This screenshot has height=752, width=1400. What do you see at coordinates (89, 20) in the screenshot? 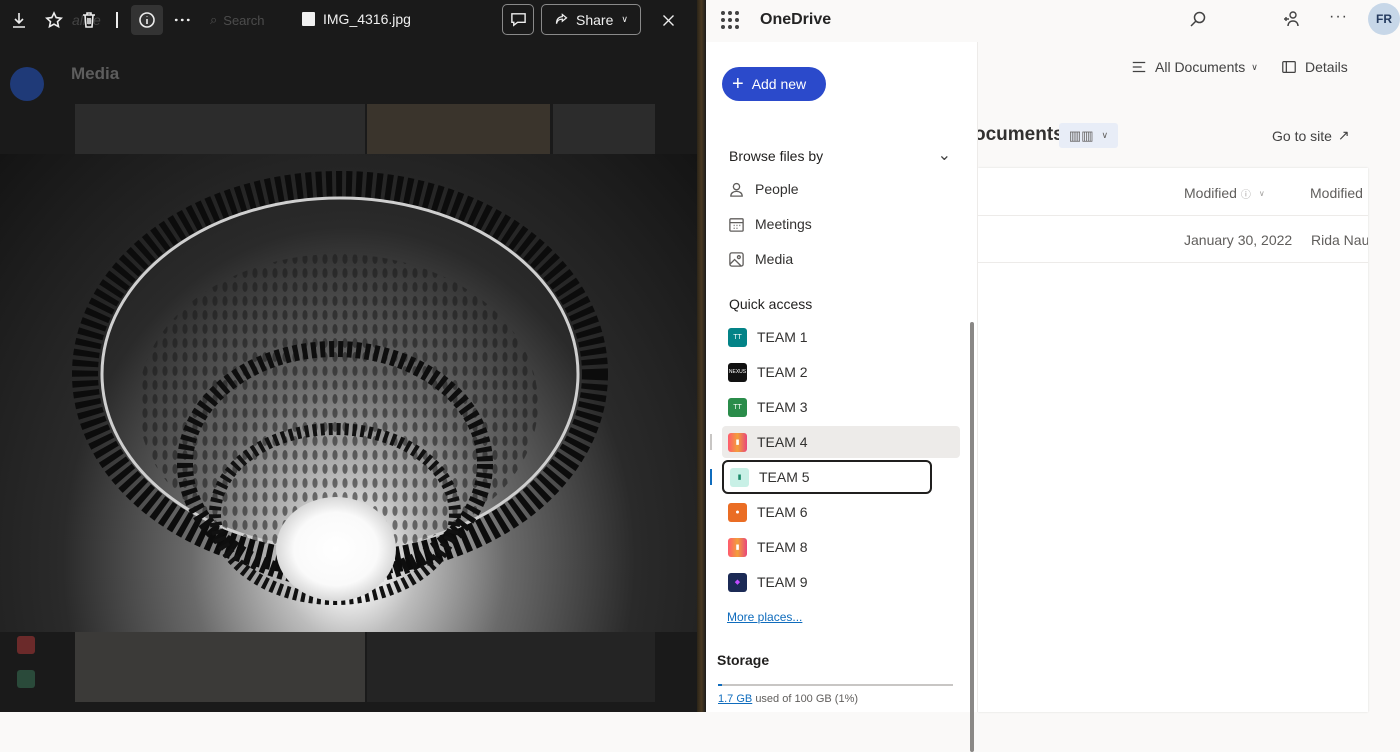
I see `trash-icon` at bounding box center [89, 20].